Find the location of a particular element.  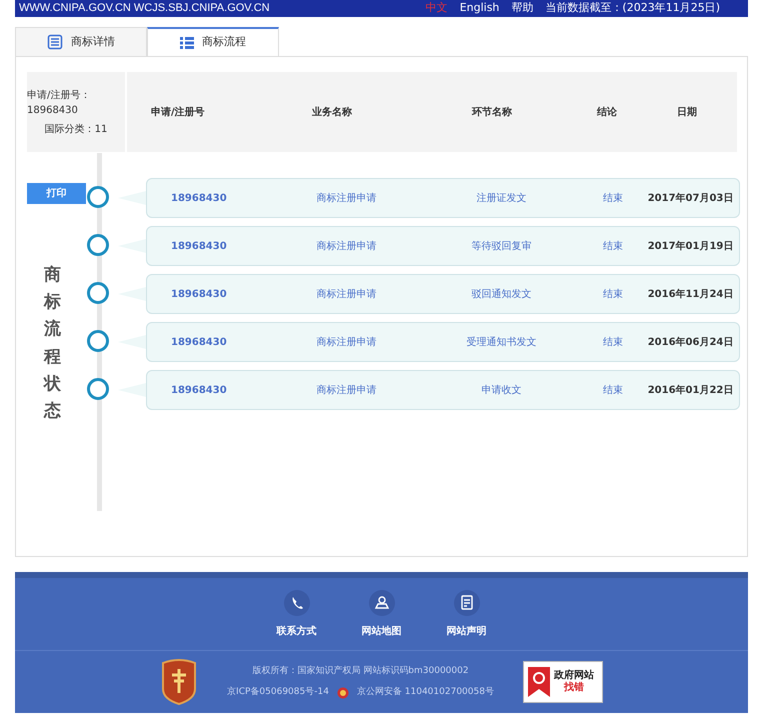

table-cell-text: 2017年07月03日 is located at coordinates (690, 199).